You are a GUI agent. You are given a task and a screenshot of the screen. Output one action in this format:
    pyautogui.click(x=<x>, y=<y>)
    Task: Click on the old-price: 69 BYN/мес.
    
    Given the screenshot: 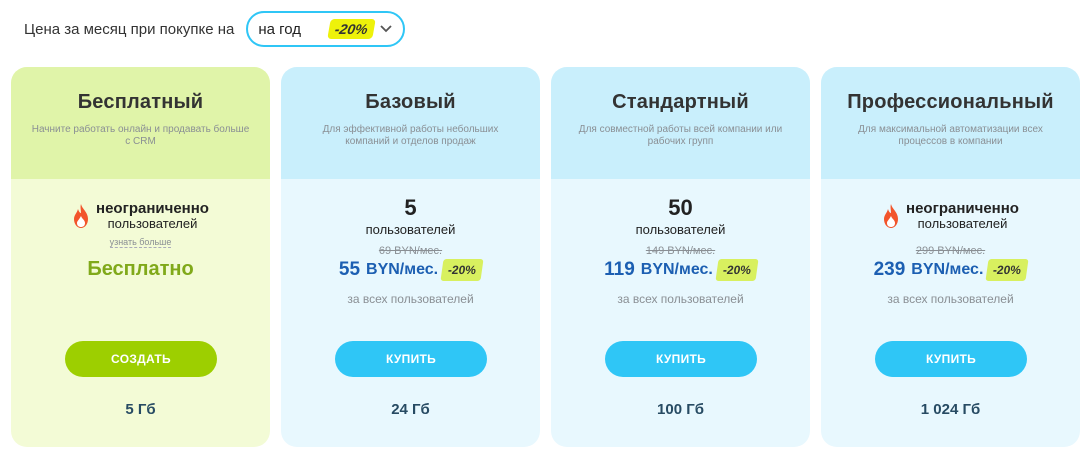 What is the action you would take?
    pyautogui.click(x=410, y=251)
    